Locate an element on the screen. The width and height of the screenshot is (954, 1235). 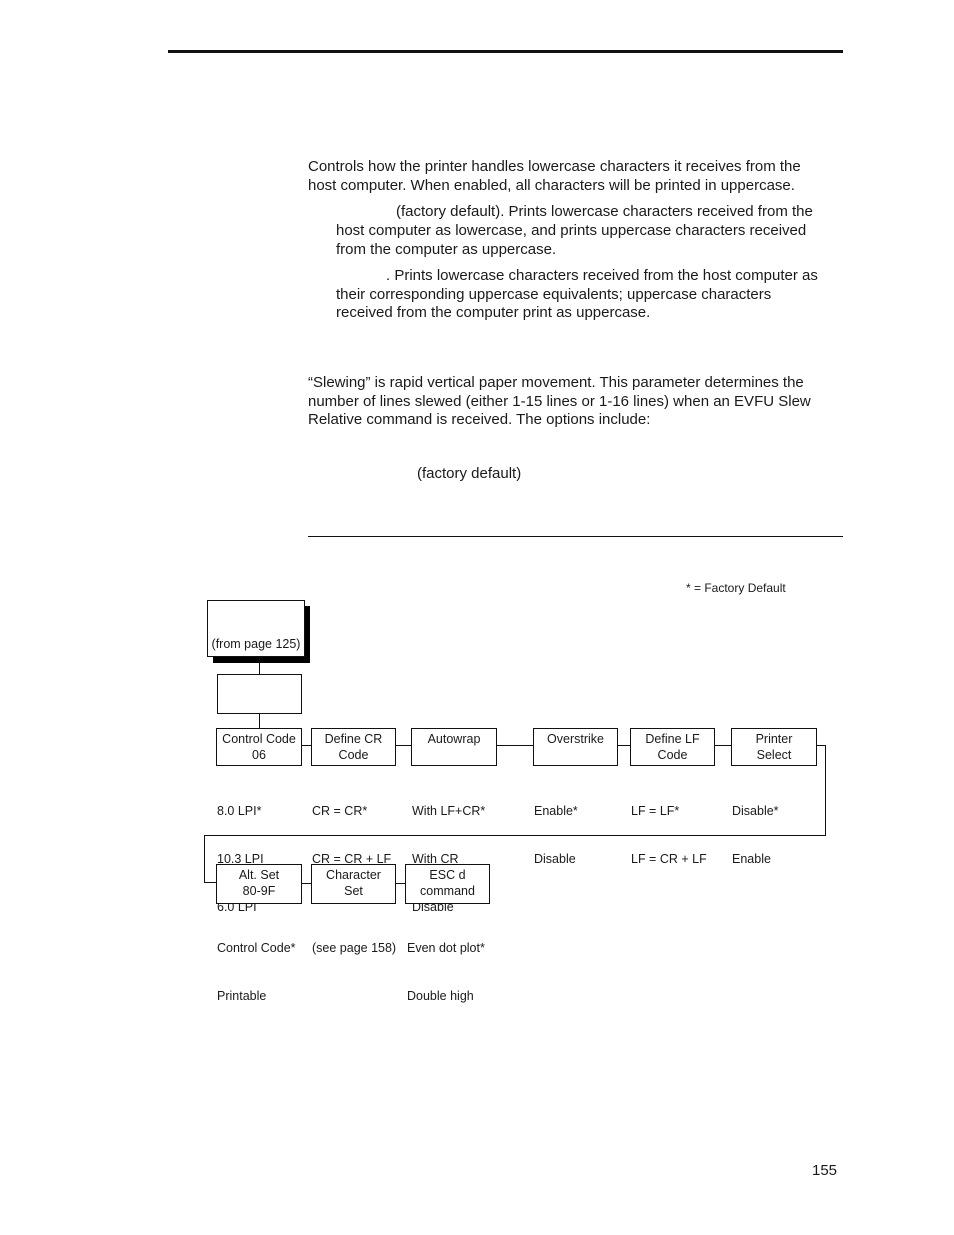
menu-box-esc-d-command: ESC d command is located at coordinates (447, 884).